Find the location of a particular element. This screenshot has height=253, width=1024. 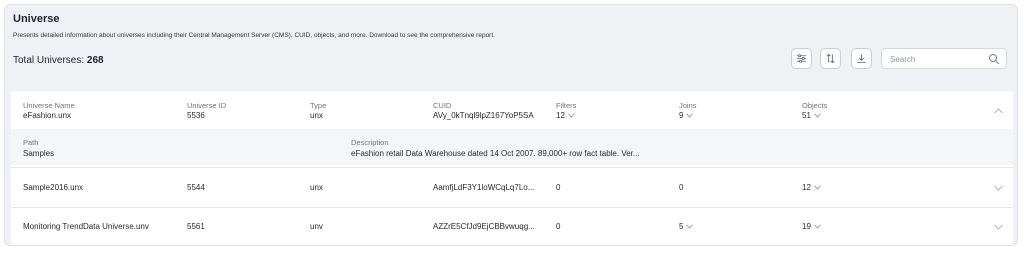

search-input is located at coordinates (936, 59).